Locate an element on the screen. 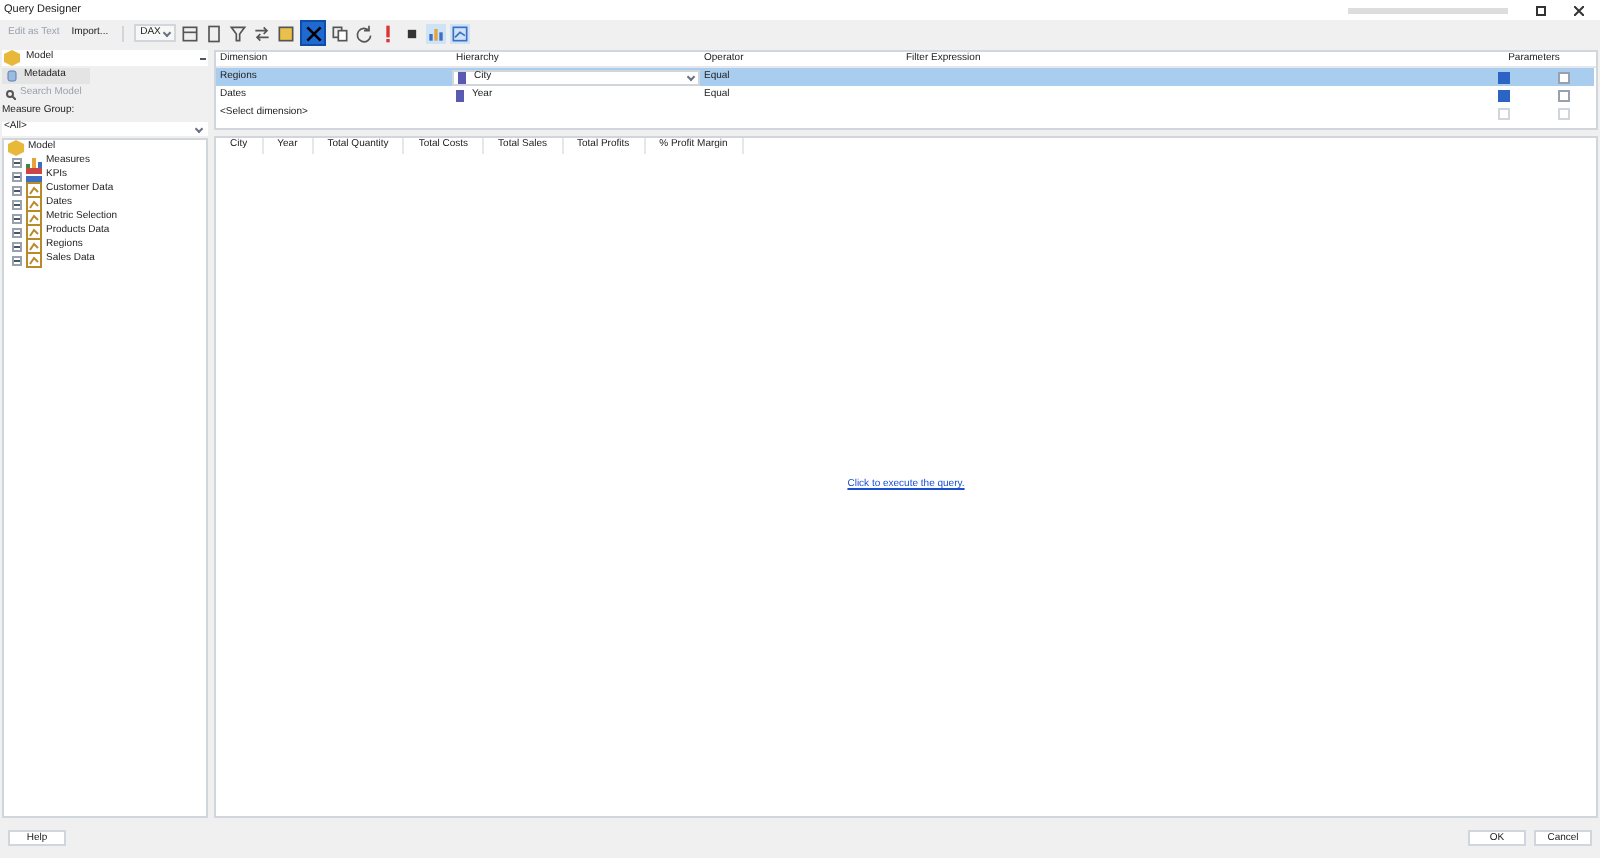  table-icon is located at coordinates (190, 33).